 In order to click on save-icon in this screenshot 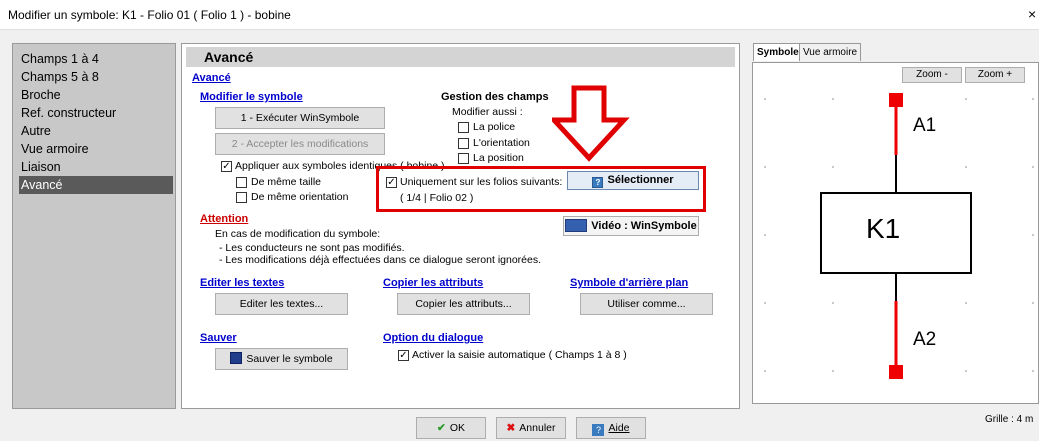, I will do `click(236, 358)`.